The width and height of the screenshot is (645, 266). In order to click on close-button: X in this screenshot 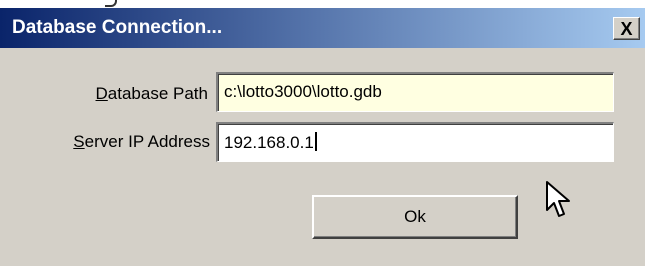, I will do `click(626, 28)`.